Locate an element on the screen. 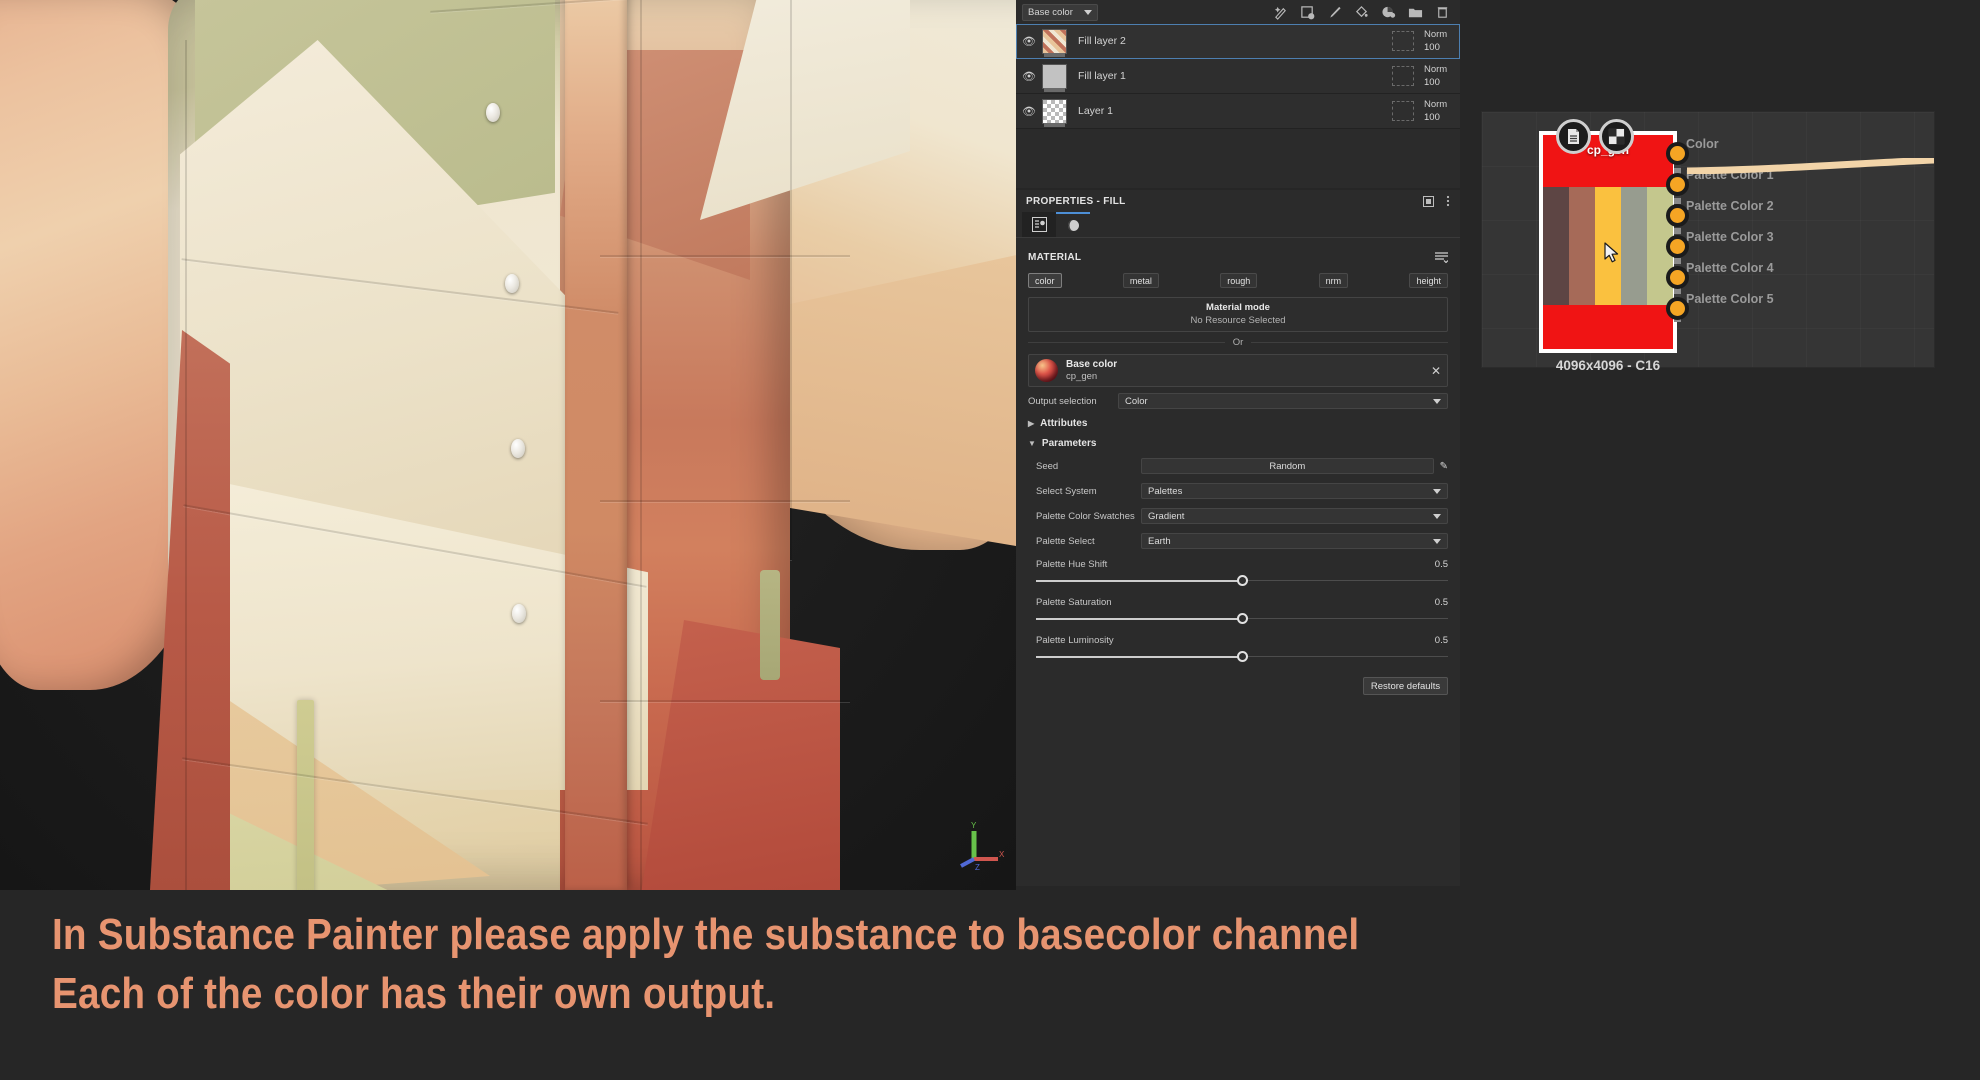 The height and width of the screenshot is (1080, 1980). table-row: 👁 Fill layer 1 Norm 100 is located at coordinates (1238, 76).